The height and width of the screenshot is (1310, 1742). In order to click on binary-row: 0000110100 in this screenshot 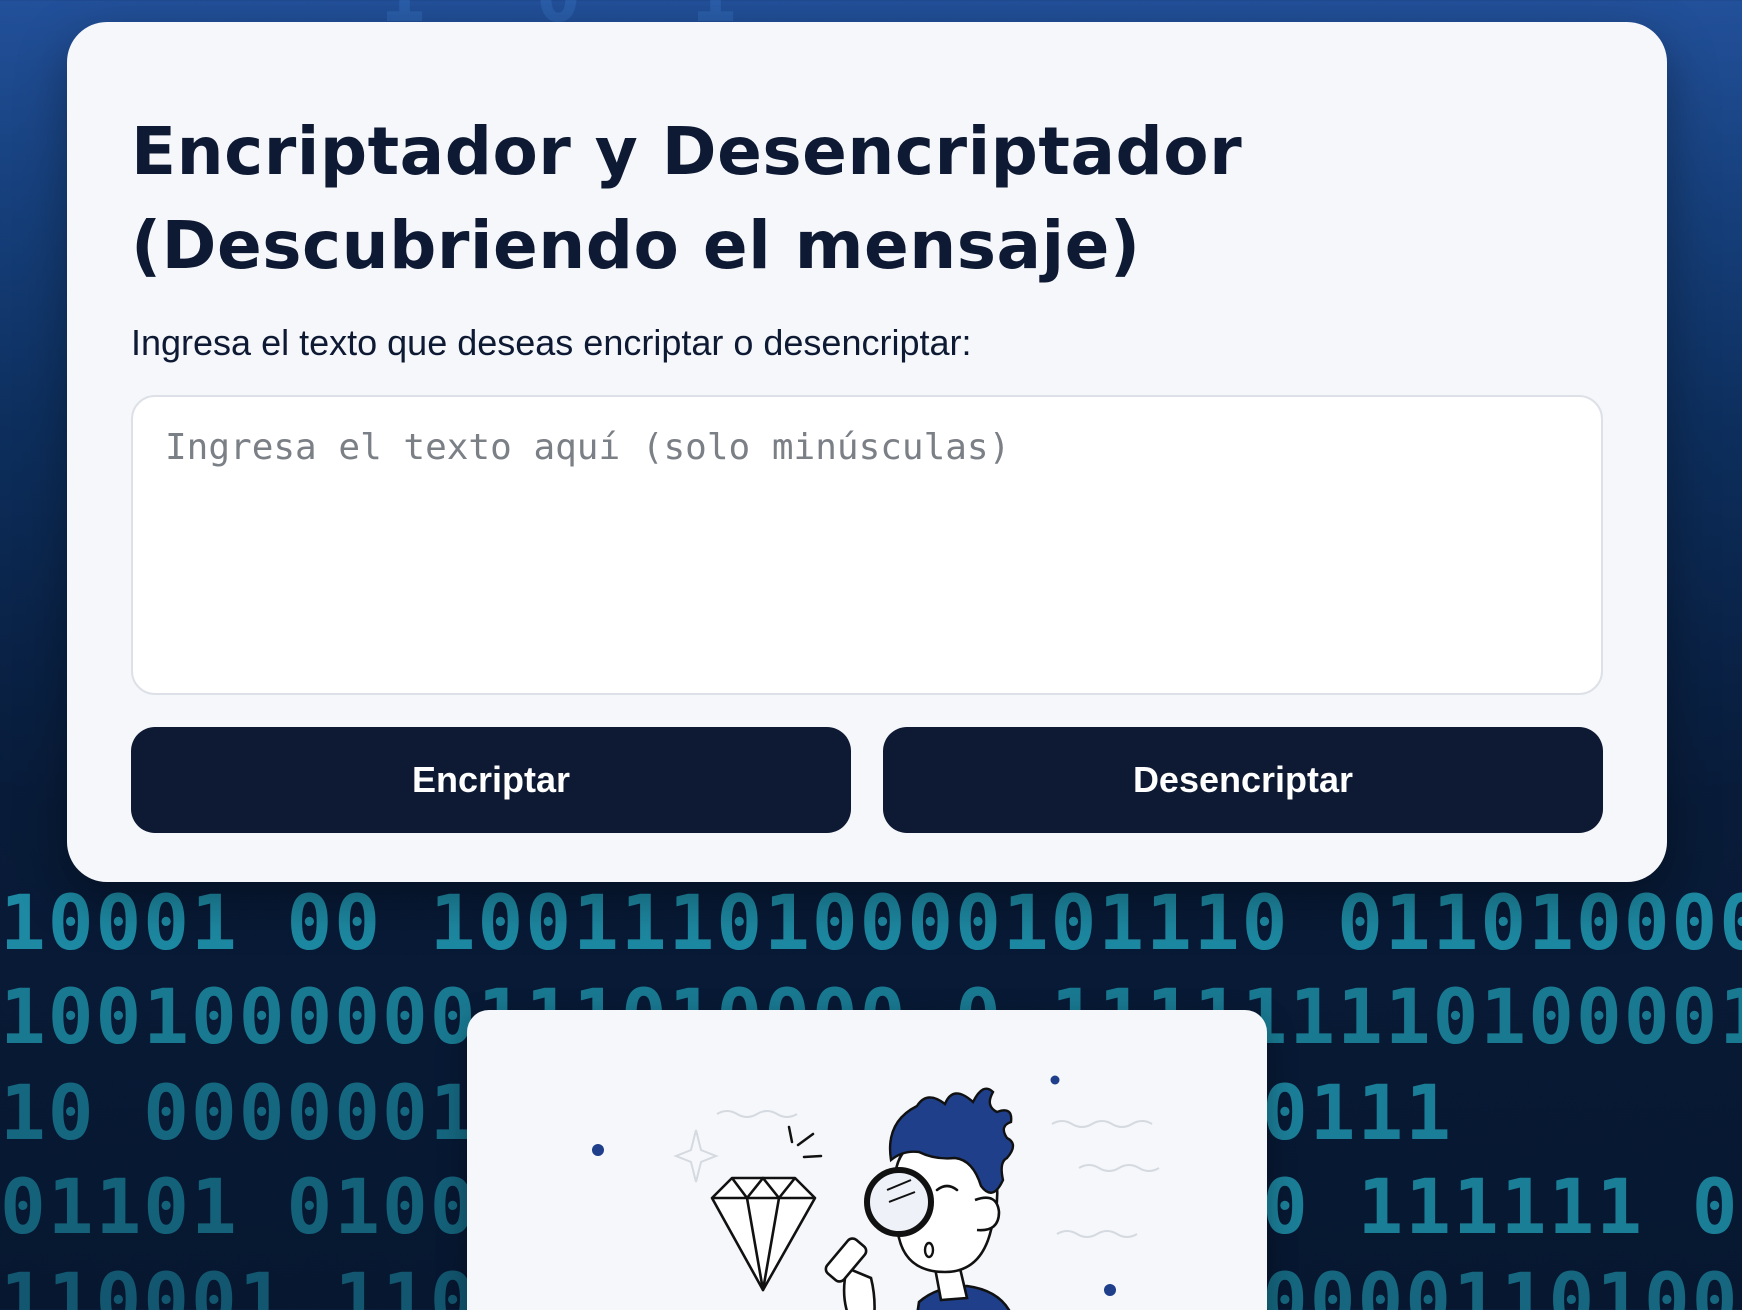, I will do `click(1501, 1283)`.